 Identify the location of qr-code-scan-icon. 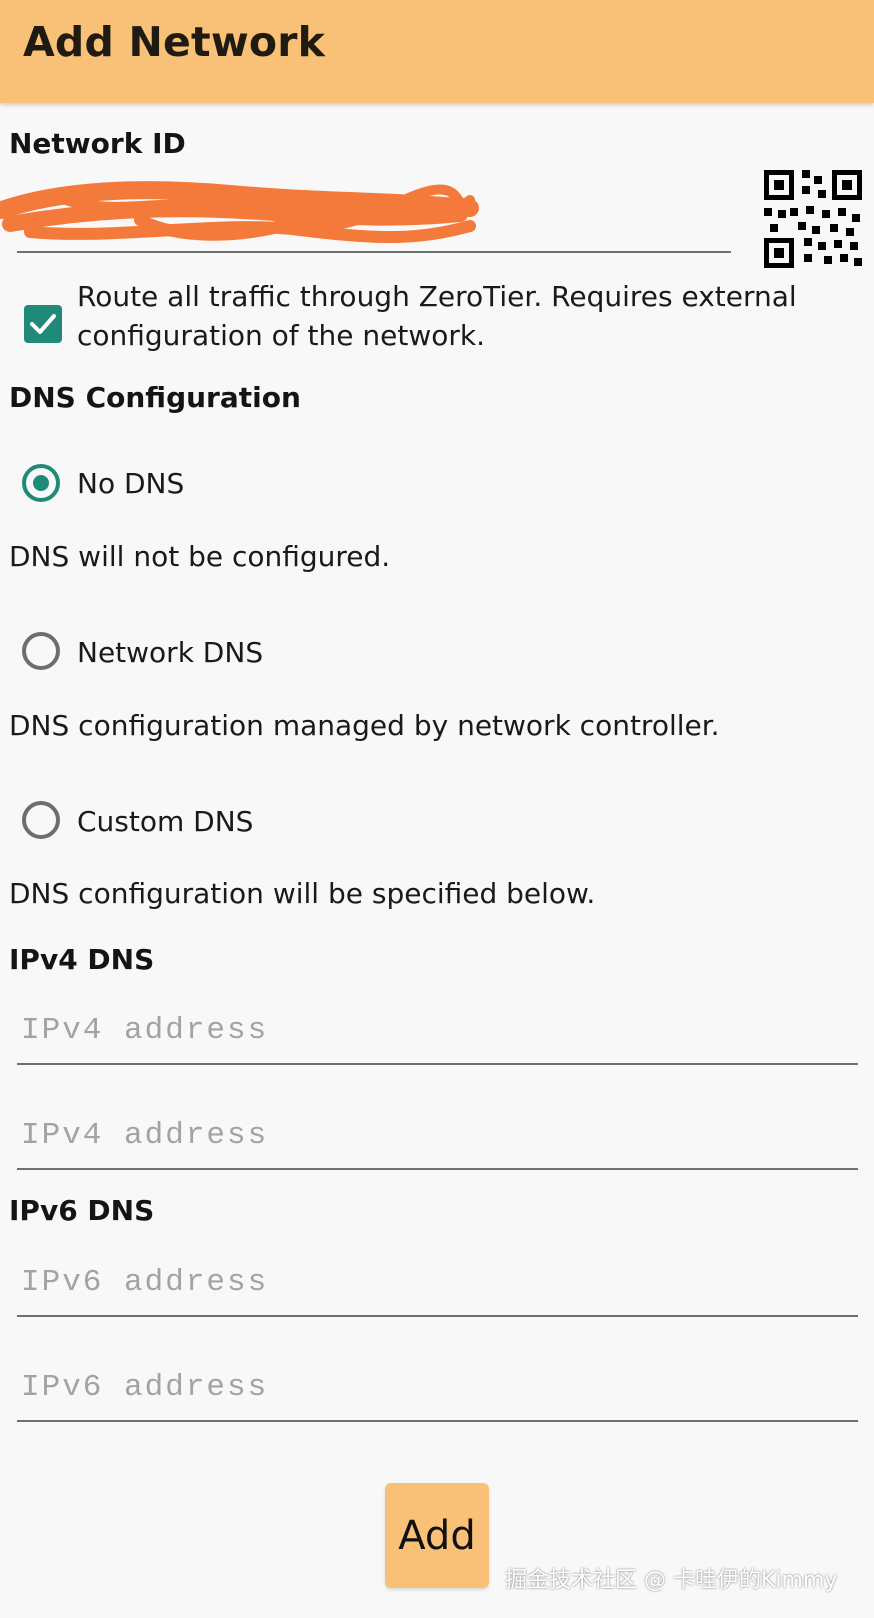
(813, 219).